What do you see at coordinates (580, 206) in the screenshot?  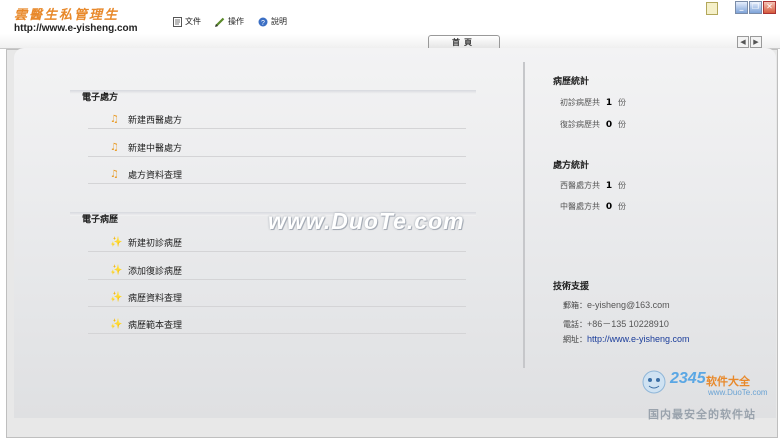 I see `stat-label: 中醫處方共` at bounding box center [580, 206].